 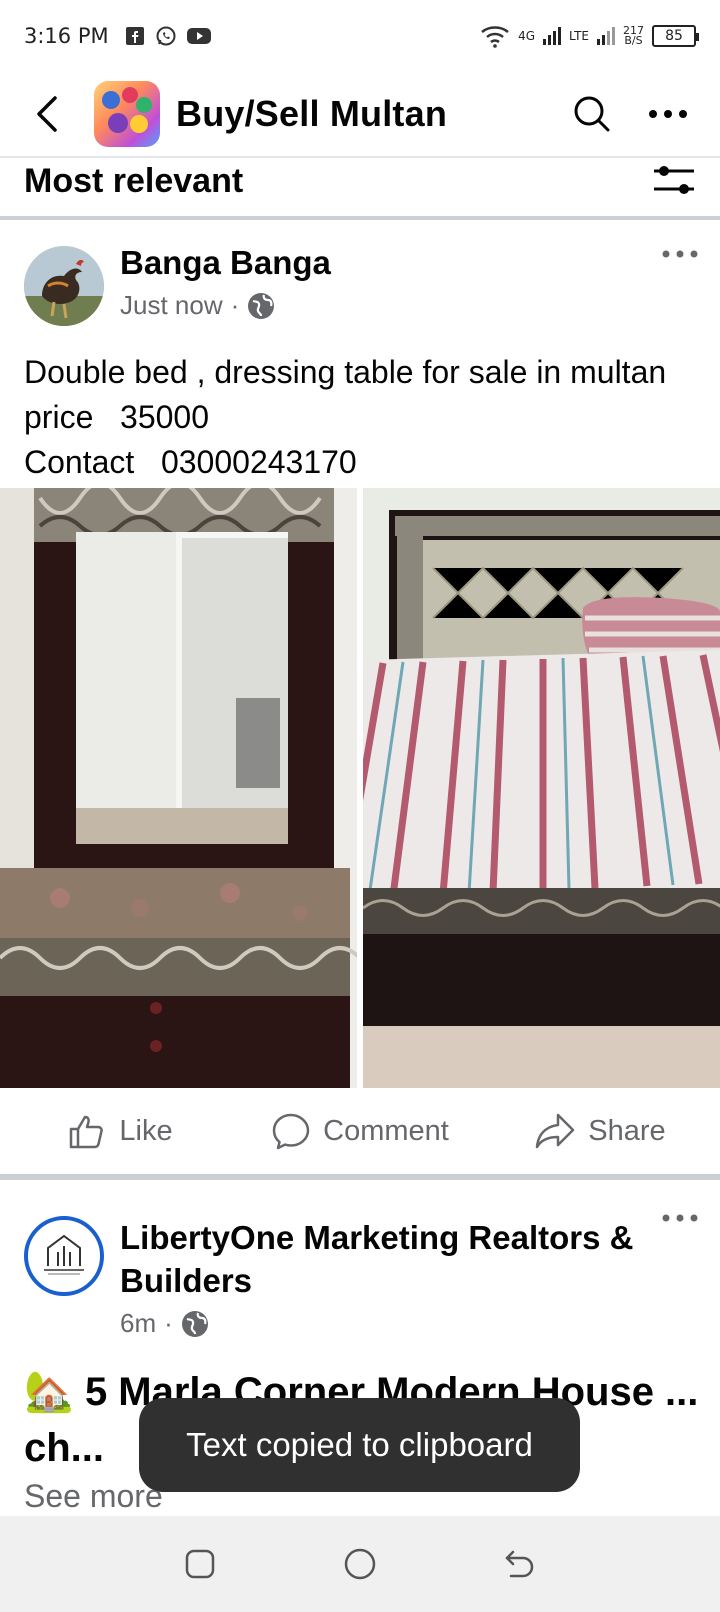 I want to click on chevron-left-icon, so click(x=47, y=114).